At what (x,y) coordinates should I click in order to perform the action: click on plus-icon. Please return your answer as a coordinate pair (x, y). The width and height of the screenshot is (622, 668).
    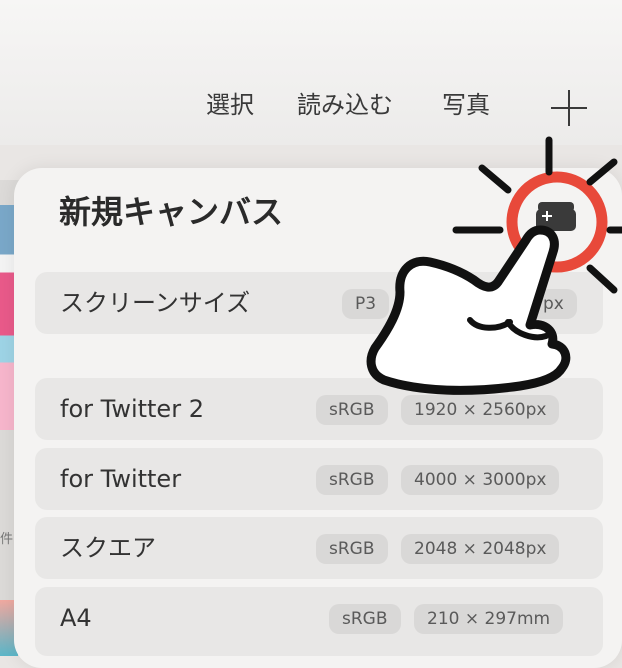
    Looking at the image, I should click on (569, 108).